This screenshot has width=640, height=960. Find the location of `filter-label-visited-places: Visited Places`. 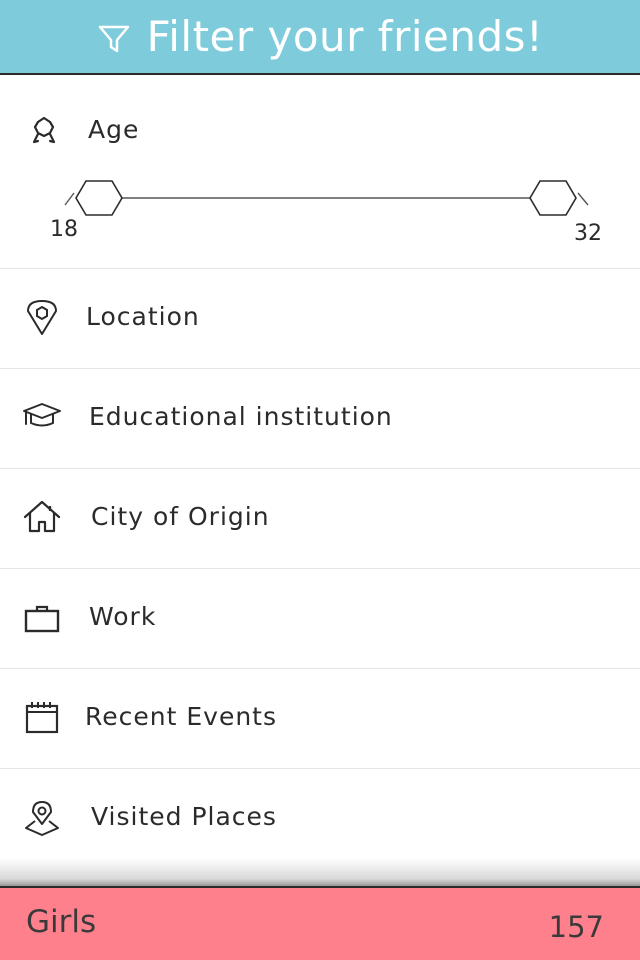

filter-label-visited-places: Visited Places is located at coordinates (184, 816).